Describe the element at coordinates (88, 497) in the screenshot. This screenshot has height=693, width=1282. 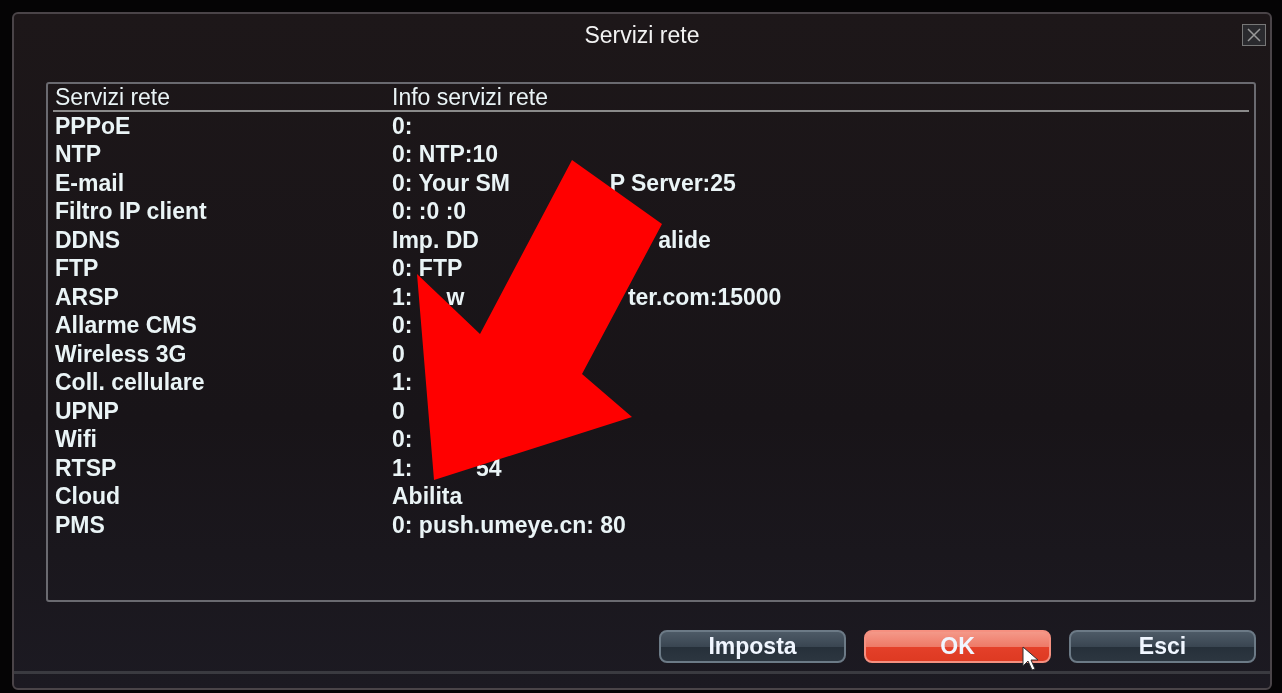
I see `service-name: Cloud` at that location.